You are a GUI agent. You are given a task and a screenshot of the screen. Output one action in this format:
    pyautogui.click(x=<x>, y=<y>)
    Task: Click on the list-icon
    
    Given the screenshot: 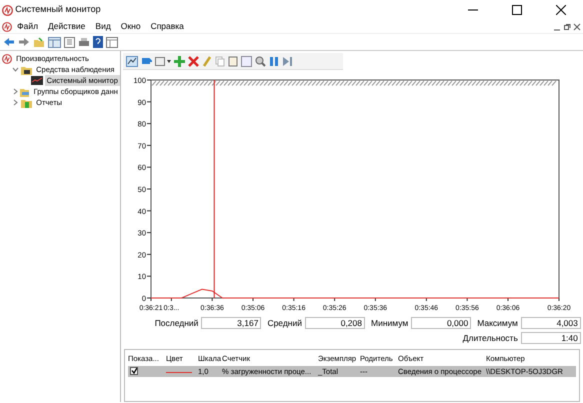 What is the action you would take?
    pyautogui.click(x=69, y=42)
    